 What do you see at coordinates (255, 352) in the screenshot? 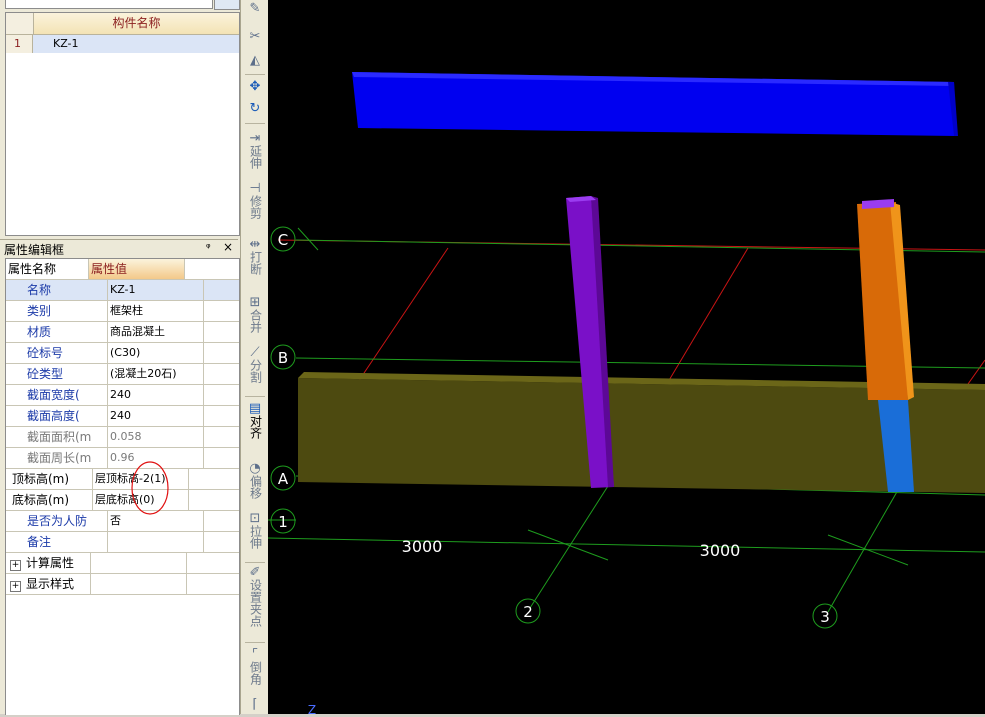
I see `split-icon: ⟋` at bounding box center [255, 352].